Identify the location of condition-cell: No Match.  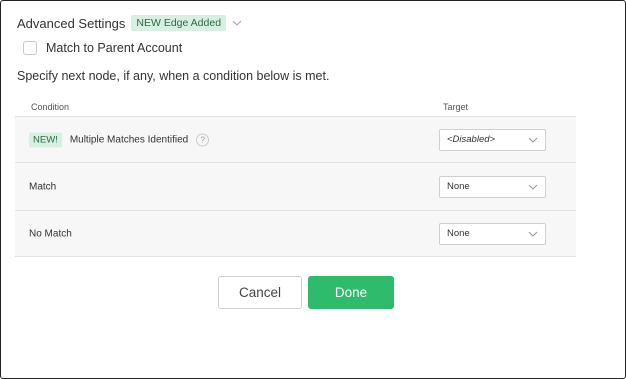
(50, 233).